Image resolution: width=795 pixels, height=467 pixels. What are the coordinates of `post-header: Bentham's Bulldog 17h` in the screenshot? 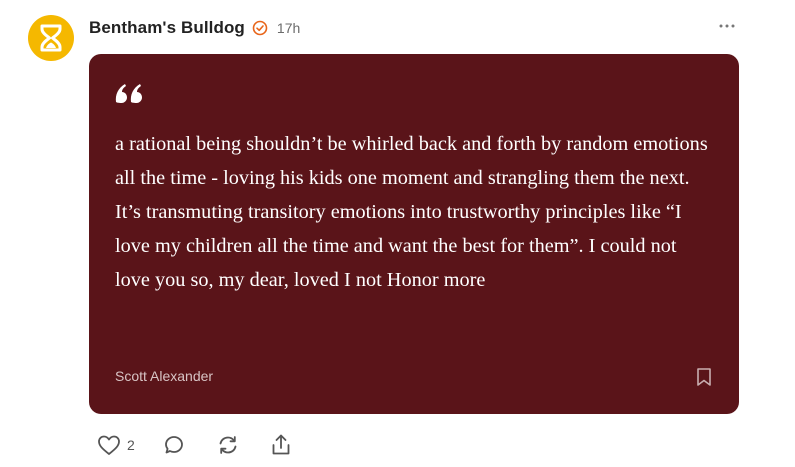 It's located at (194, 28).